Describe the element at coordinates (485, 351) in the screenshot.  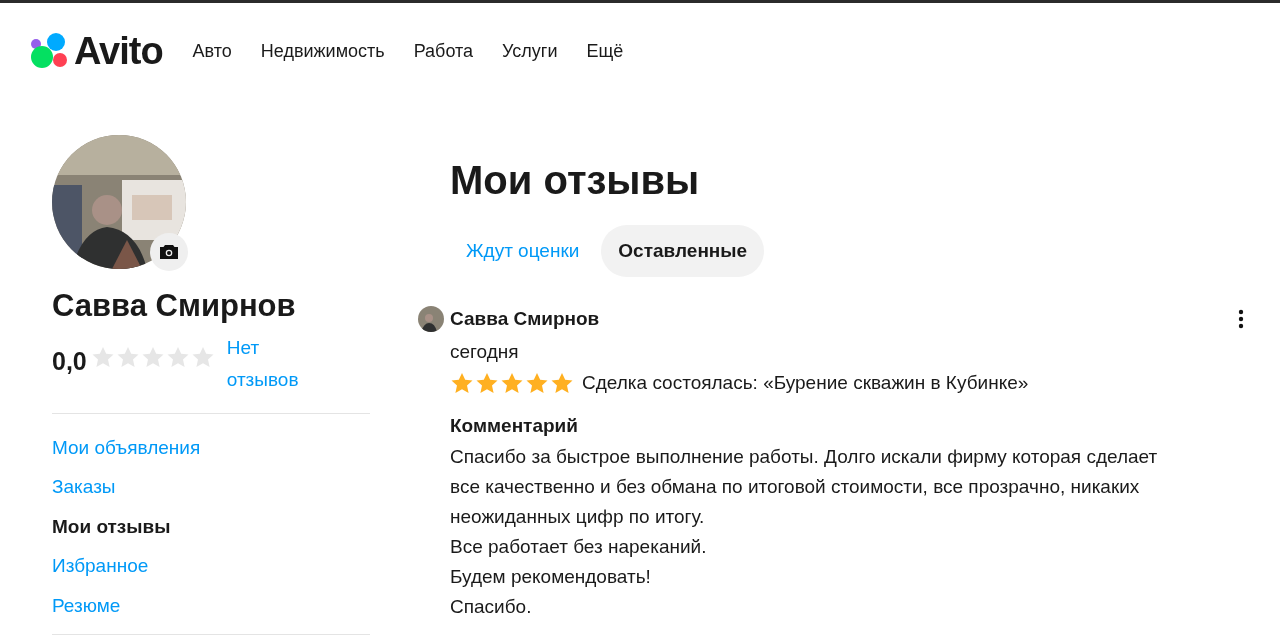
I see `review-date: сегодня` at that location.